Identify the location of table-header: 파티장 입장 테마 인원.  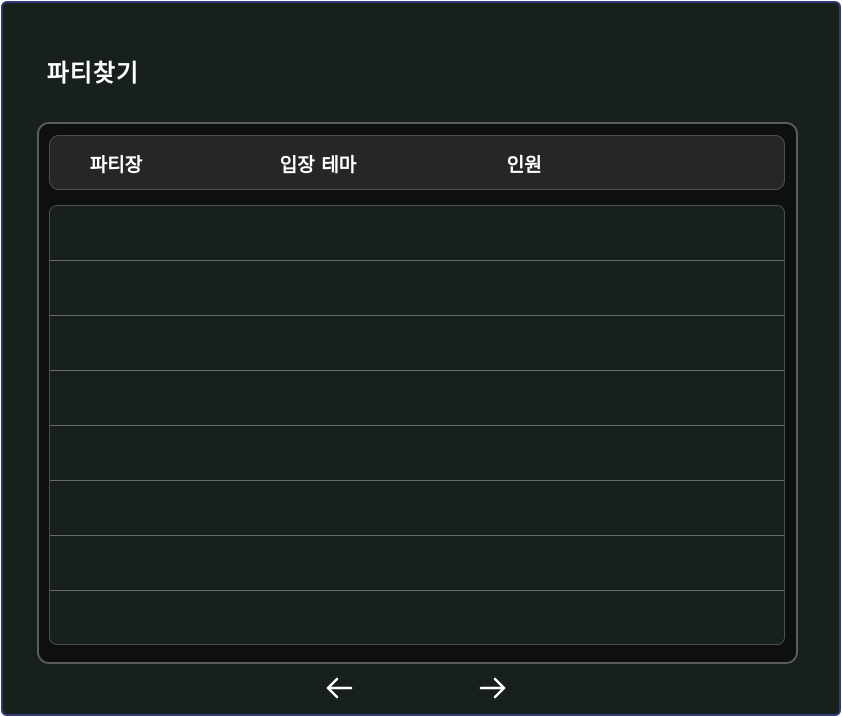
(417, 162).